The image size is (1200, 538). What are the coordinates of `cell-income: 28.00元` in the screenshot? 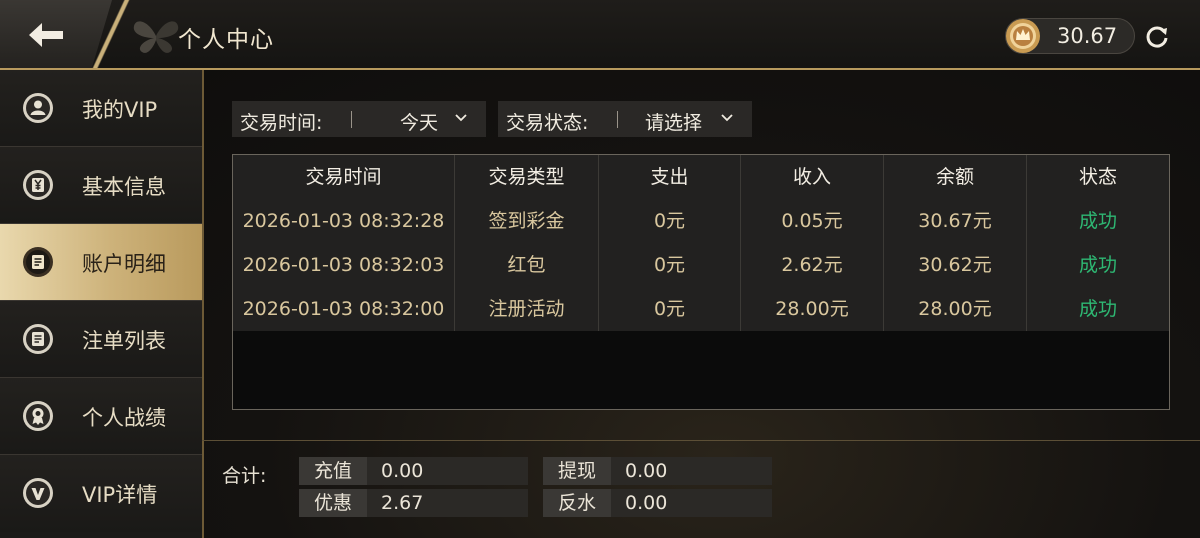 It's located at (812, 309).